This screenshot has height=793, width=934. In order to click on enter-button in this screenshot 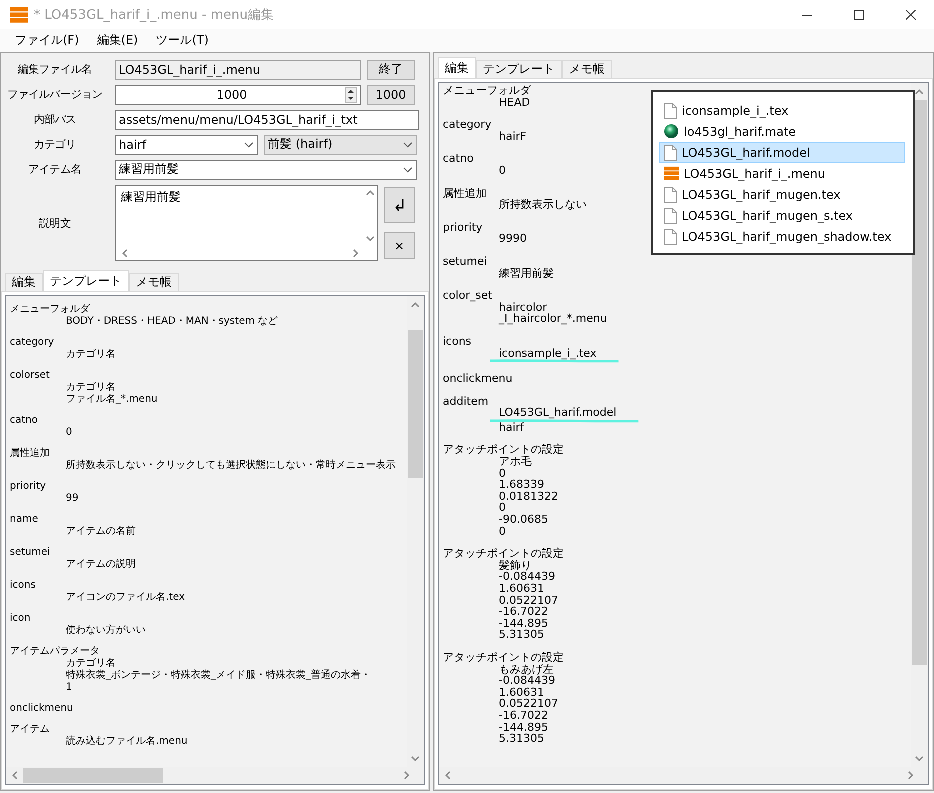, I will do `click(399, 205)`.